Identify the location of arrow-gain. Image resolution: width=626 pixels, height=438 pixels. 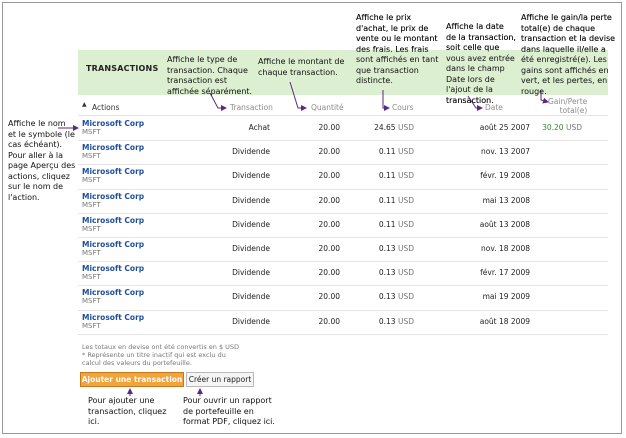
(544, 97).